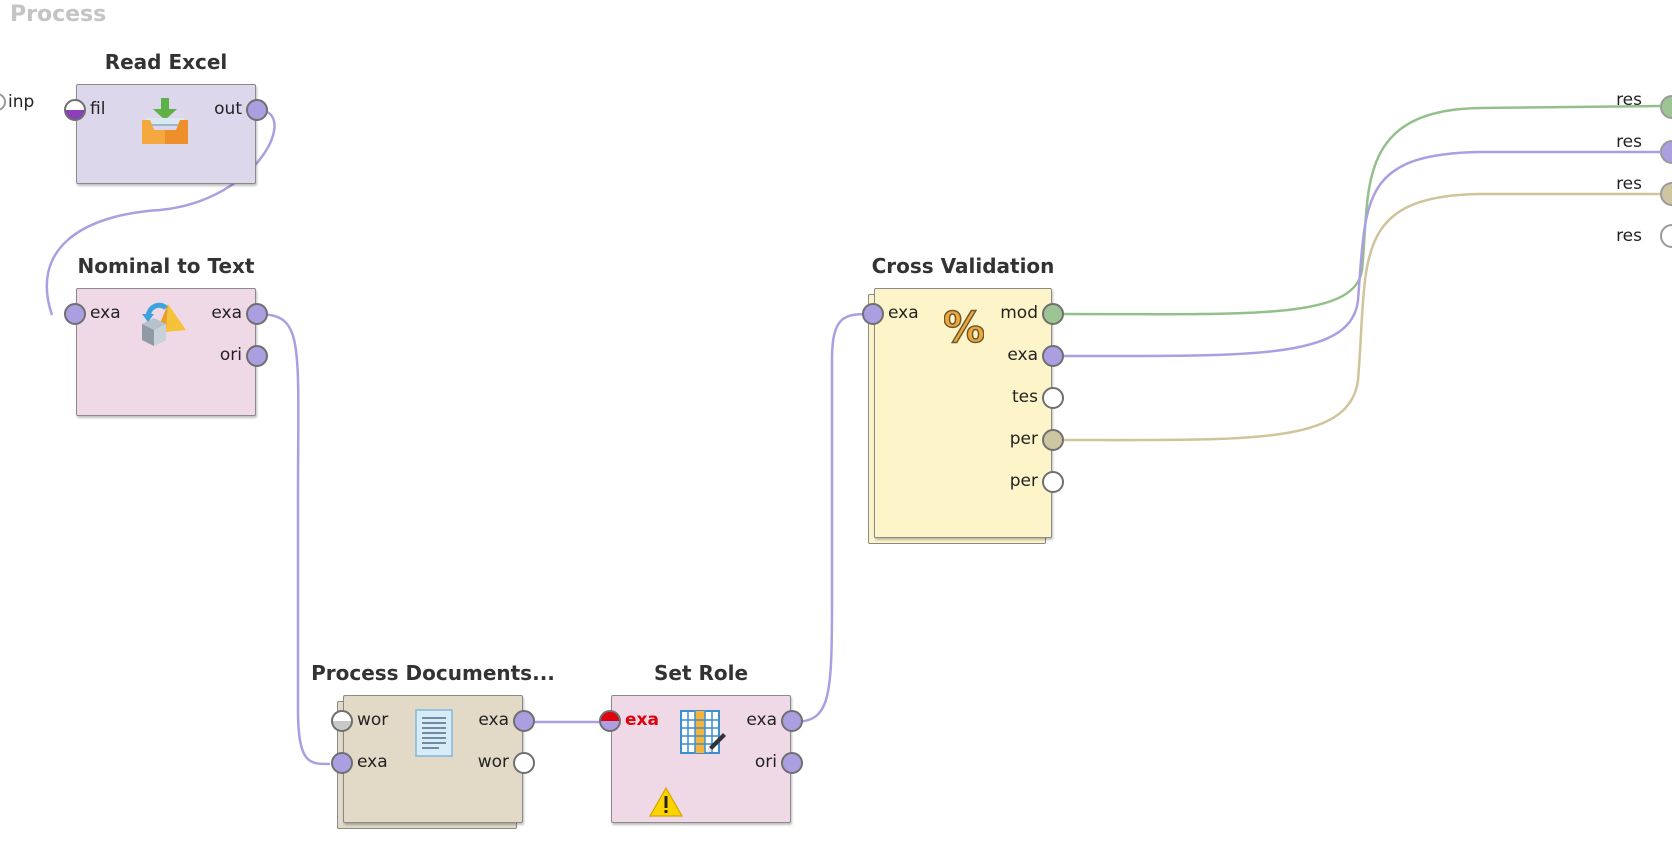  What do you see at coordinates (1019, 313) in the screenshot?
I see `port-label: mod` at bounding box center [1019, 313].